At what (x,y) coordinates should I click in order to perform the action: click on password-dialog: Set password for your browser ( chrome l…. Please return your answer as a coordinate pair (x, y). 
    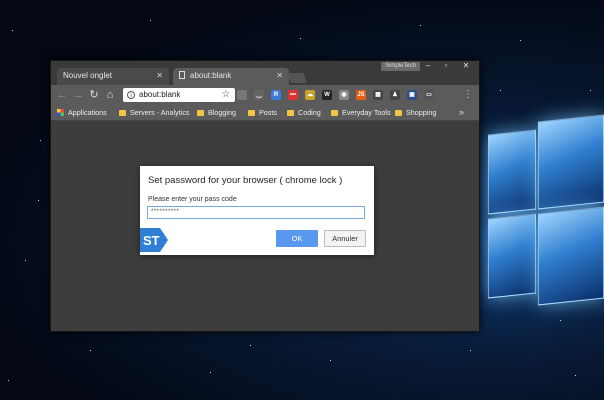
    Looking at the image, I should click on (257, 210).